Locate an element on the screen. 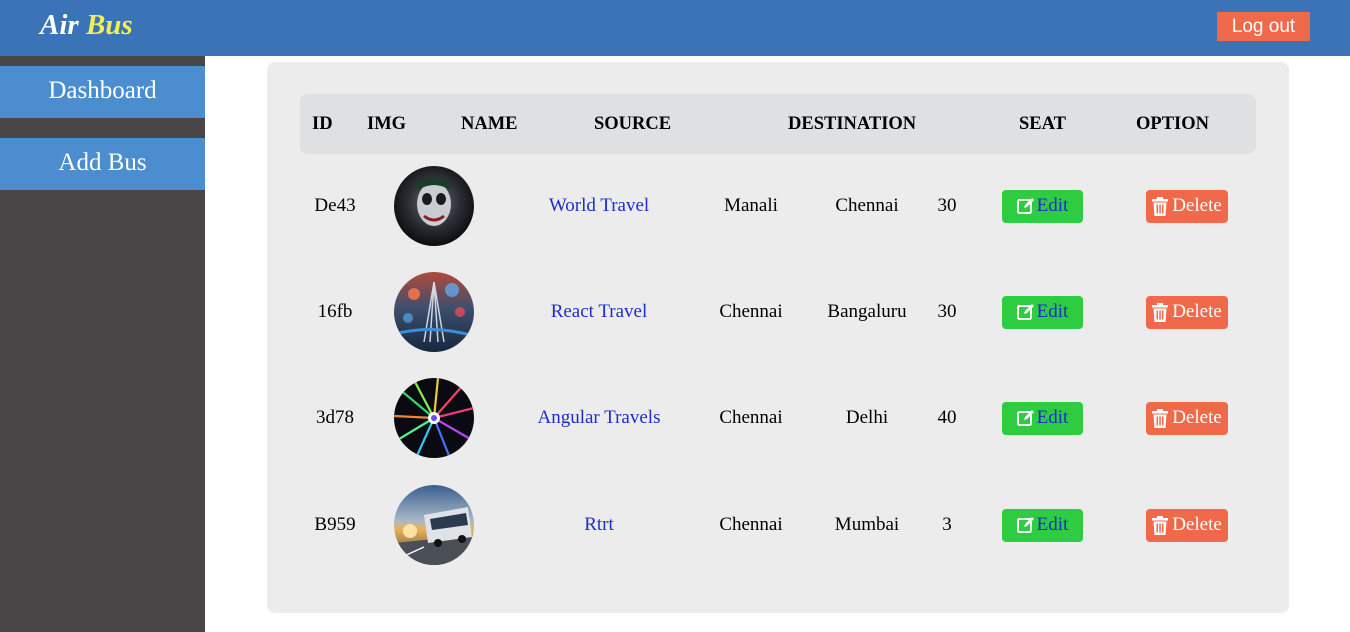  top-navbar: Air Bus Log out is located at coordinates (675, 28).